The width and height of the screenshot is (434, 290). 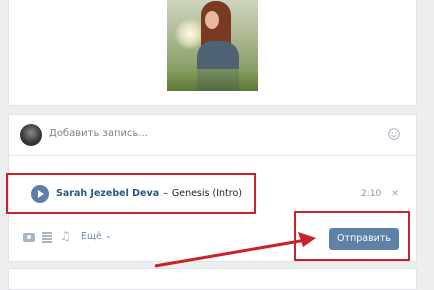 I want to click on attachment-toolbar, so click(x=159, y=242).